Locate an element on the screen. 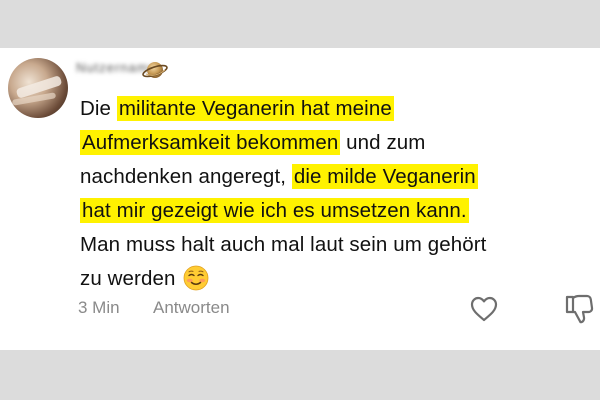 Image resolution: width=600 pixels, height=400 pixels. comment-line: Aufmerksamkeit bekommen und zum is located at coordinates (330, 143).